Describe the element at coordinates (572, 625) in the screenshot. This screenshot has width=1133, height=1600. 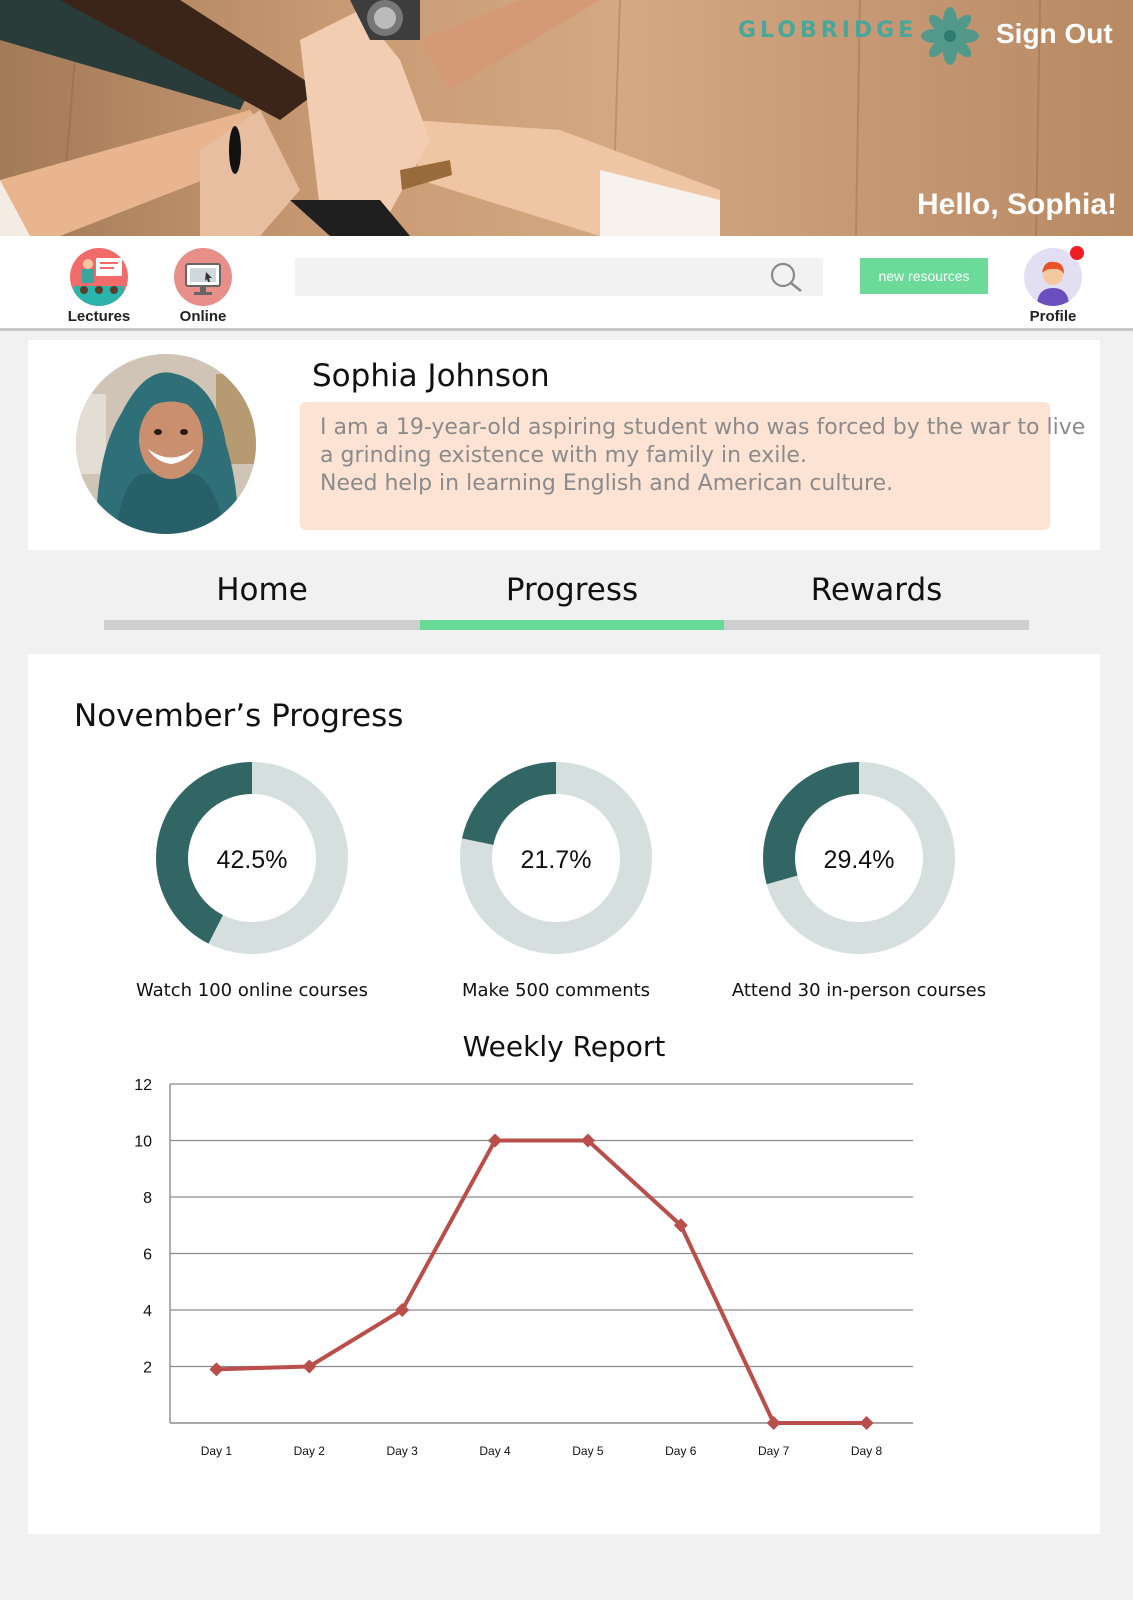
I see `tab-underline-active` at that location.